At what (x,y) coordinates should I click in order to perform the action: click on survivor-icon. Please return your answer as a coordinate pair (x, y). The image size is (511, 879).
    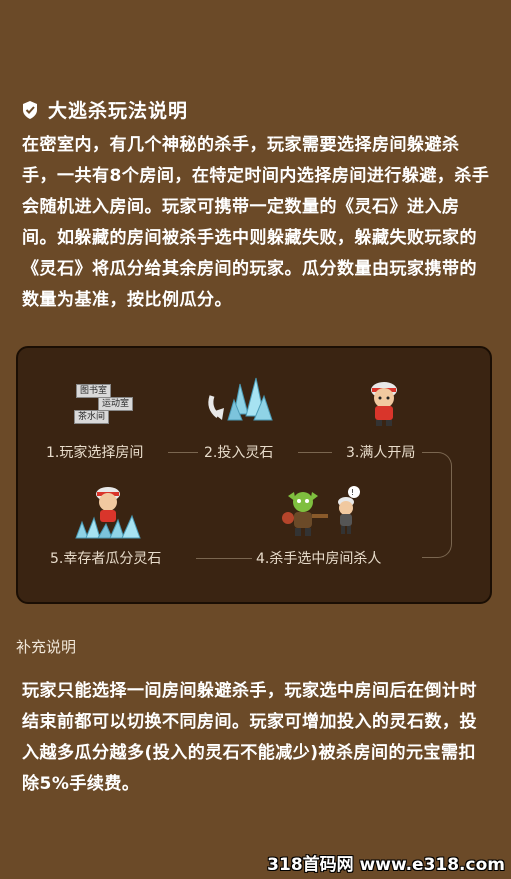
    Looking at the image, I should click on (109, 511).